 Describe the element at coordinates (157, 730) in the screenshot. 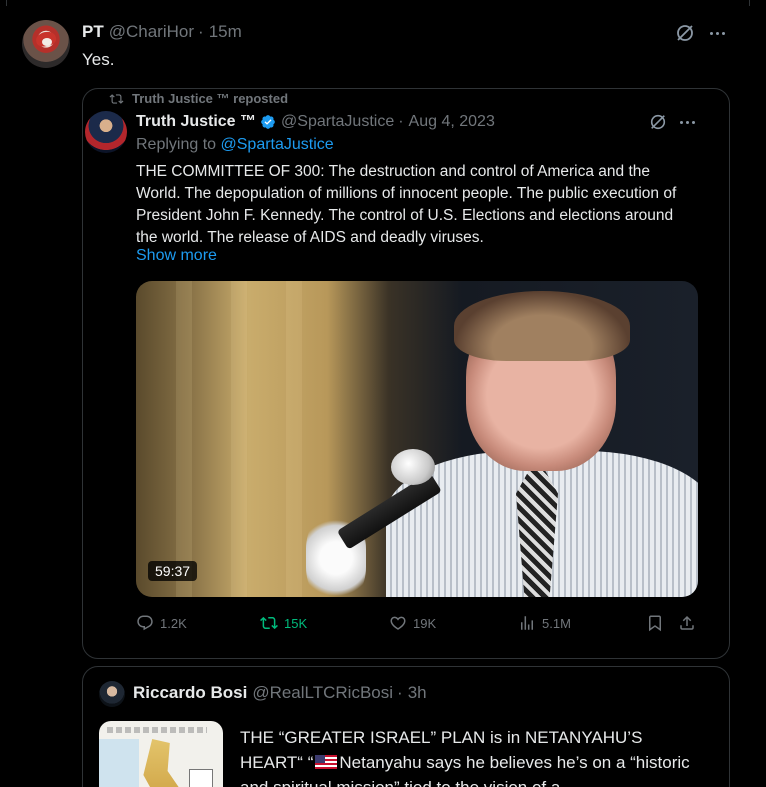

I see `map-caption` at that location.